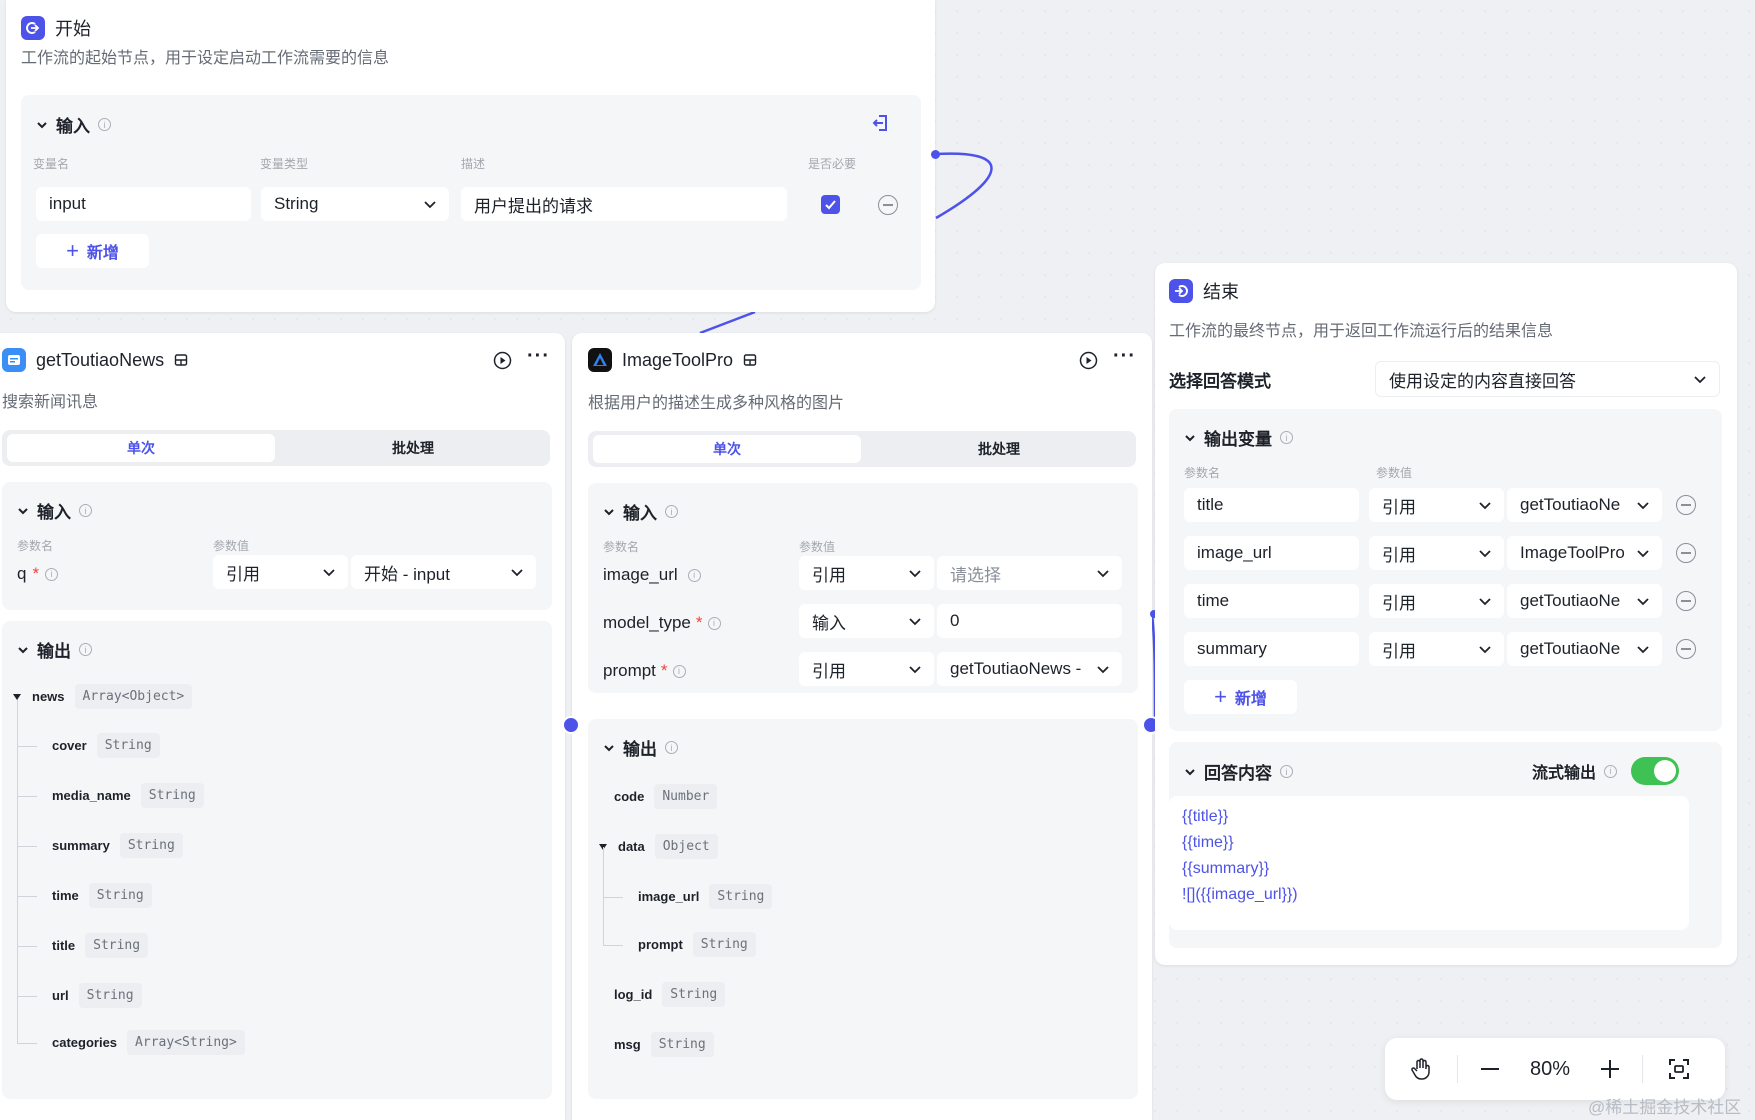  What do you see at coordinates (629, 796) in the screenshot?
I see `output-name: code` at bounding box center [629, 796].